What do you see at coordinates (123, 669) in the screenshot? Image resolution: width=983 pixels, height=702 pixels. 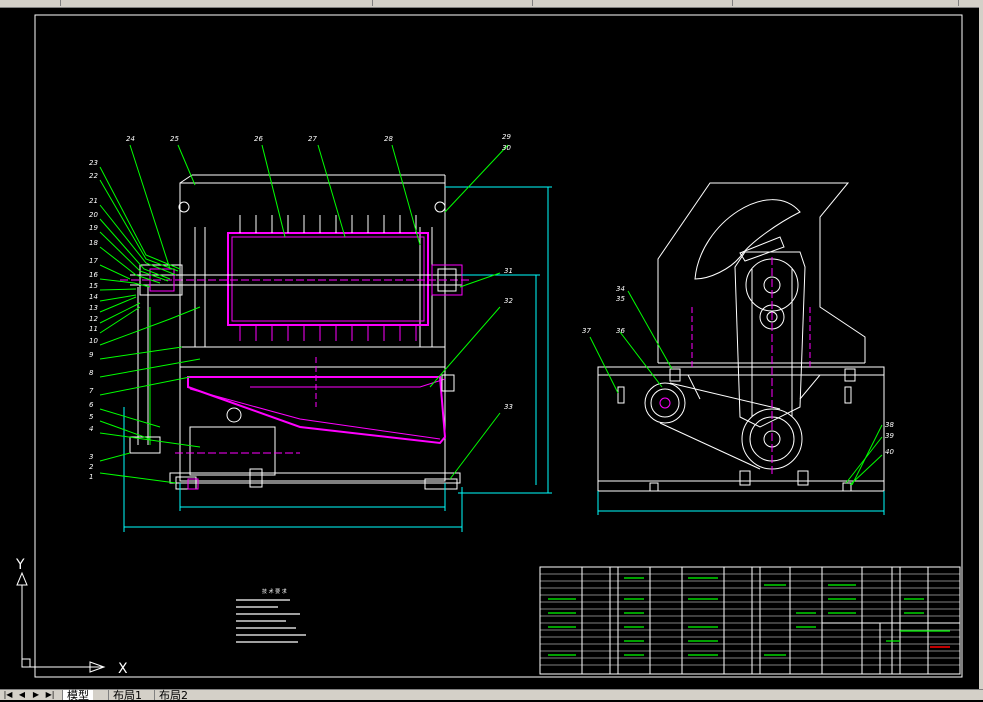 I see `ucs-x-label: X` at bounding box center [123, 669].